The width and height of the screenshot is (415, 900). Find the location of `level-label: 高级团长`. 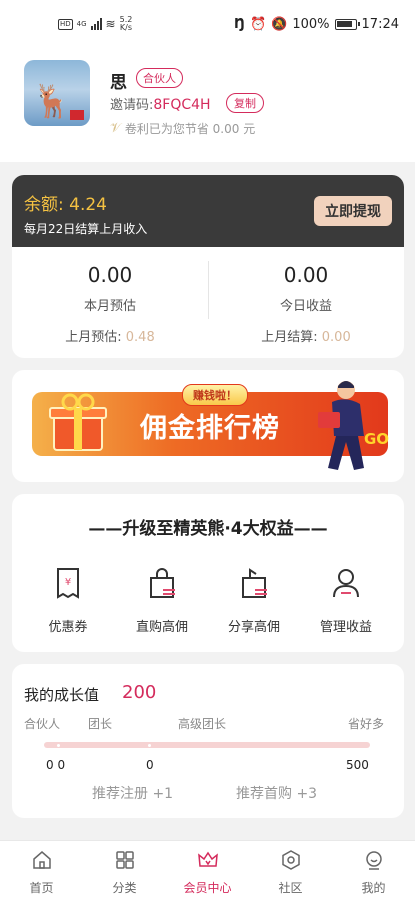

level-label: 高级团长 is located at coordinates (202, 724).